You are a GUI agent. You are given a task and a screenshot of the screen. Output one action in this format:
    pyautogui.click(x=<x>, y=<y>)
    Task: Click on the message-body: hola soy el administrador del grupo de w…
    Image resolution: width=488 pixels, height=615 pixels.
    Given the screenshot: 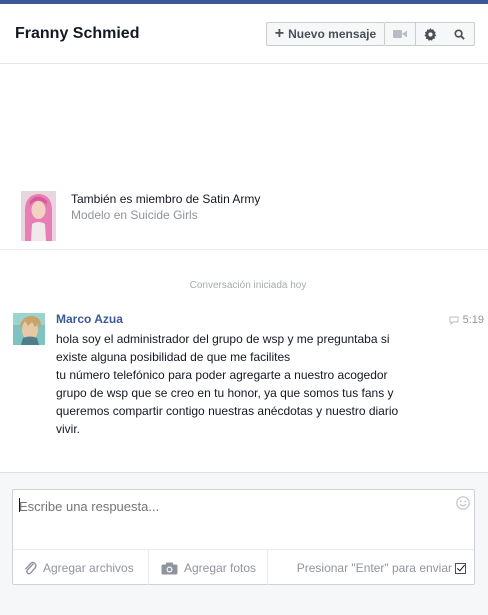 What is the action you would take?
    pyautogui.click(x=251, y=384)
    